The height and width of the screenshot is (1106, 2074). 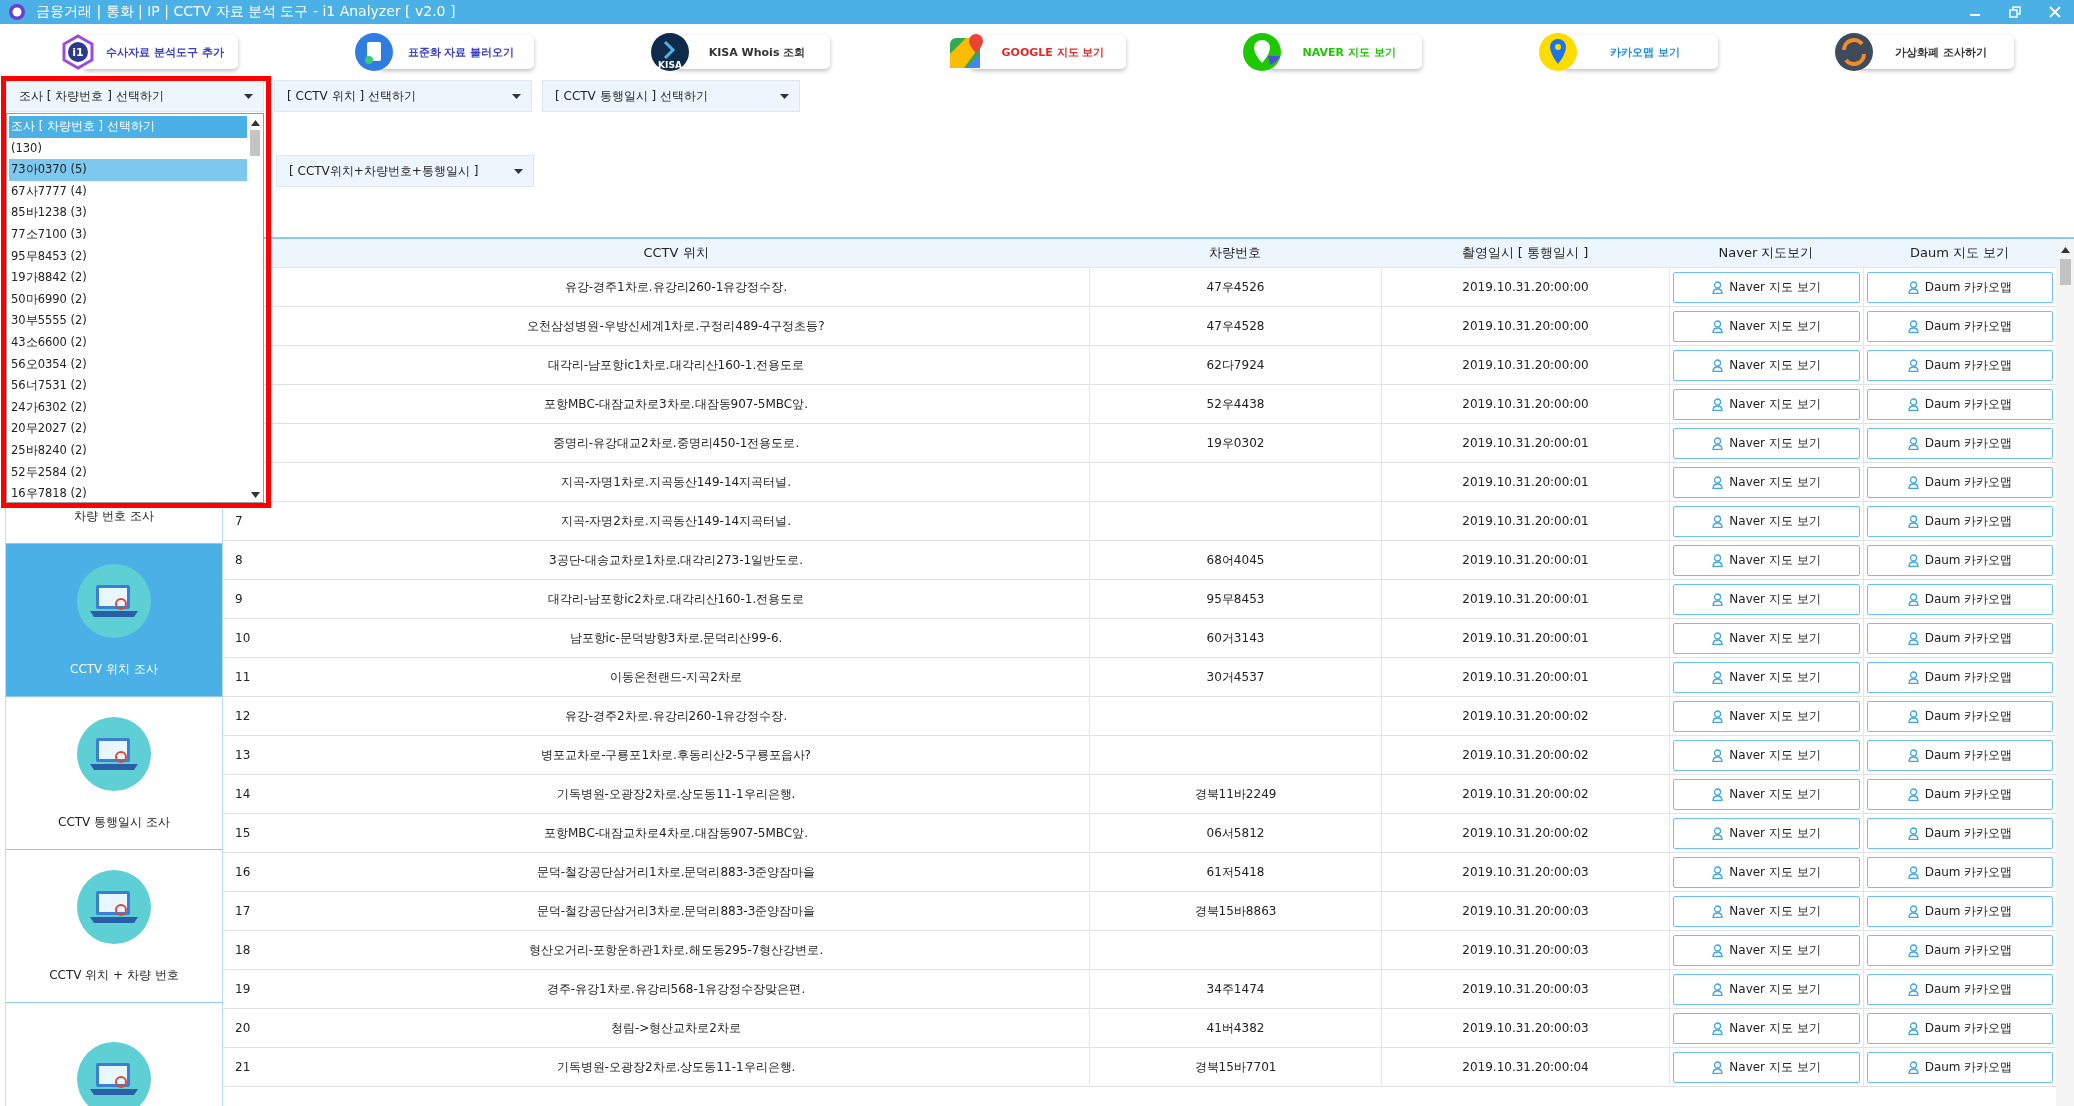 What do you see at coordinates (1525, 833) in the screenshot?
I see `table-cell: 2019.10.31.20:00:02` at bounding box center [1525, 833].